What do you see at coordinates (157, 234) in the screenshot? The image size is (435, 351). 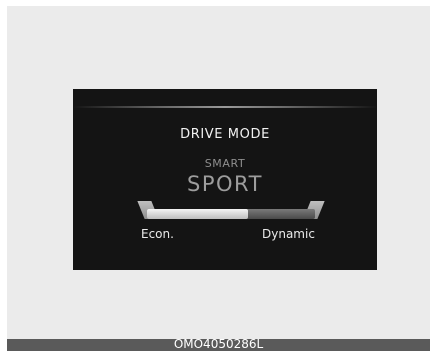 I see `econ-label: Econ.` at bounding box center [157, 234].